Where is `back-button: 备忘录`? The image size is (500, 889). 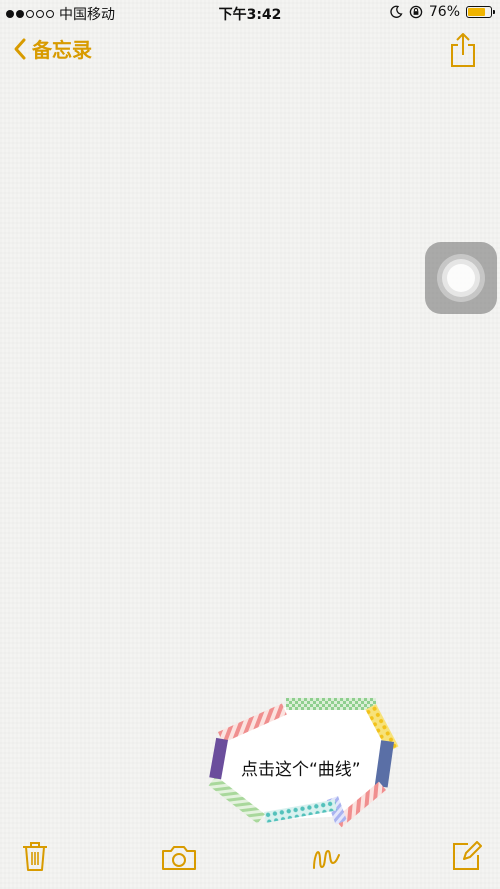 back-button: 备忘录 is located at coordinates (52, 48).